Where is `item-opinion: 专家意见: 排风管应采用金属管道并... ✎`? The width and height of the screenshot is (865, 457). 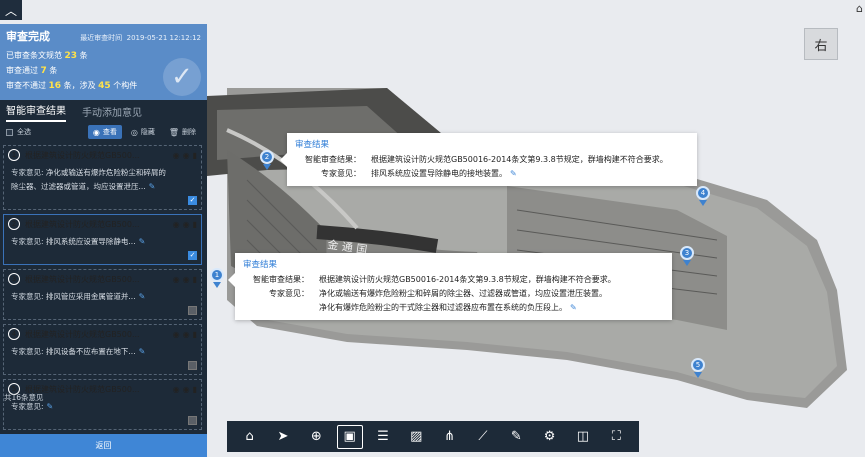 item-opinion: 专家意见: 排风管应采用金属管道并... ✎ is located at coordinates (78, 296).